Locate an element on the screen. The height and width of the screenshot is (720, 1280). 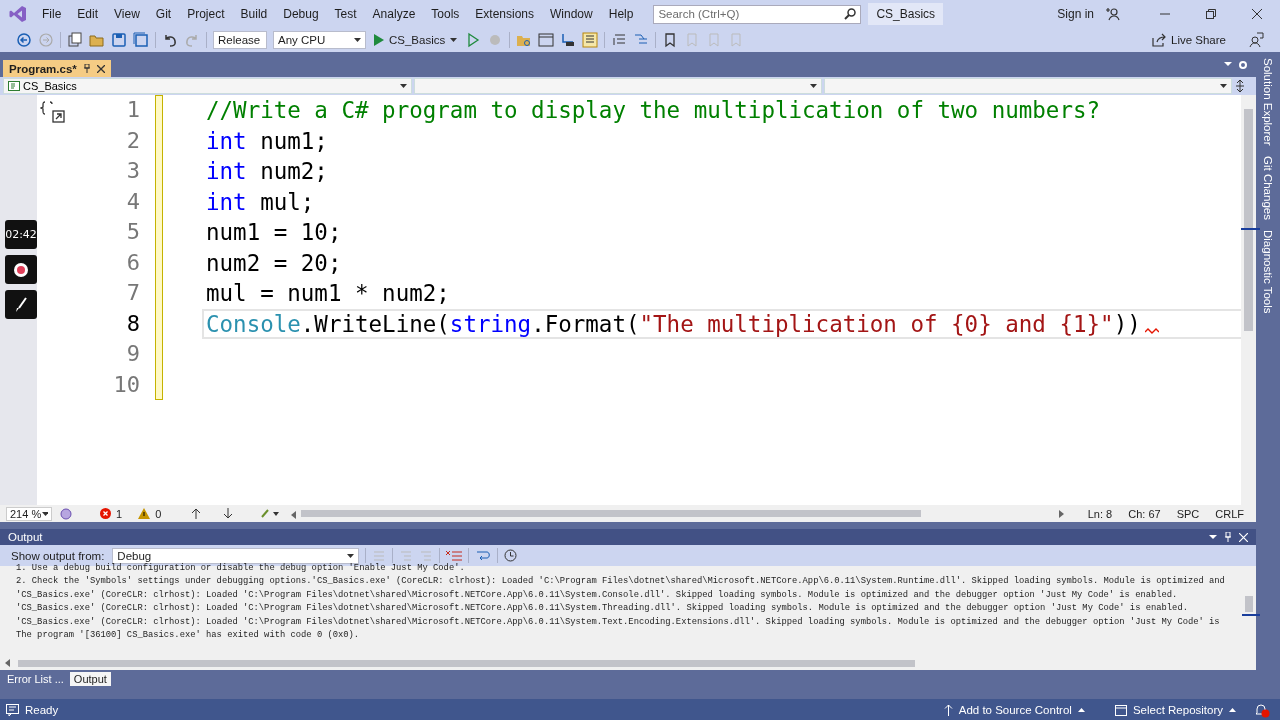
open-folder-icon is located at coordinates (97, 40).